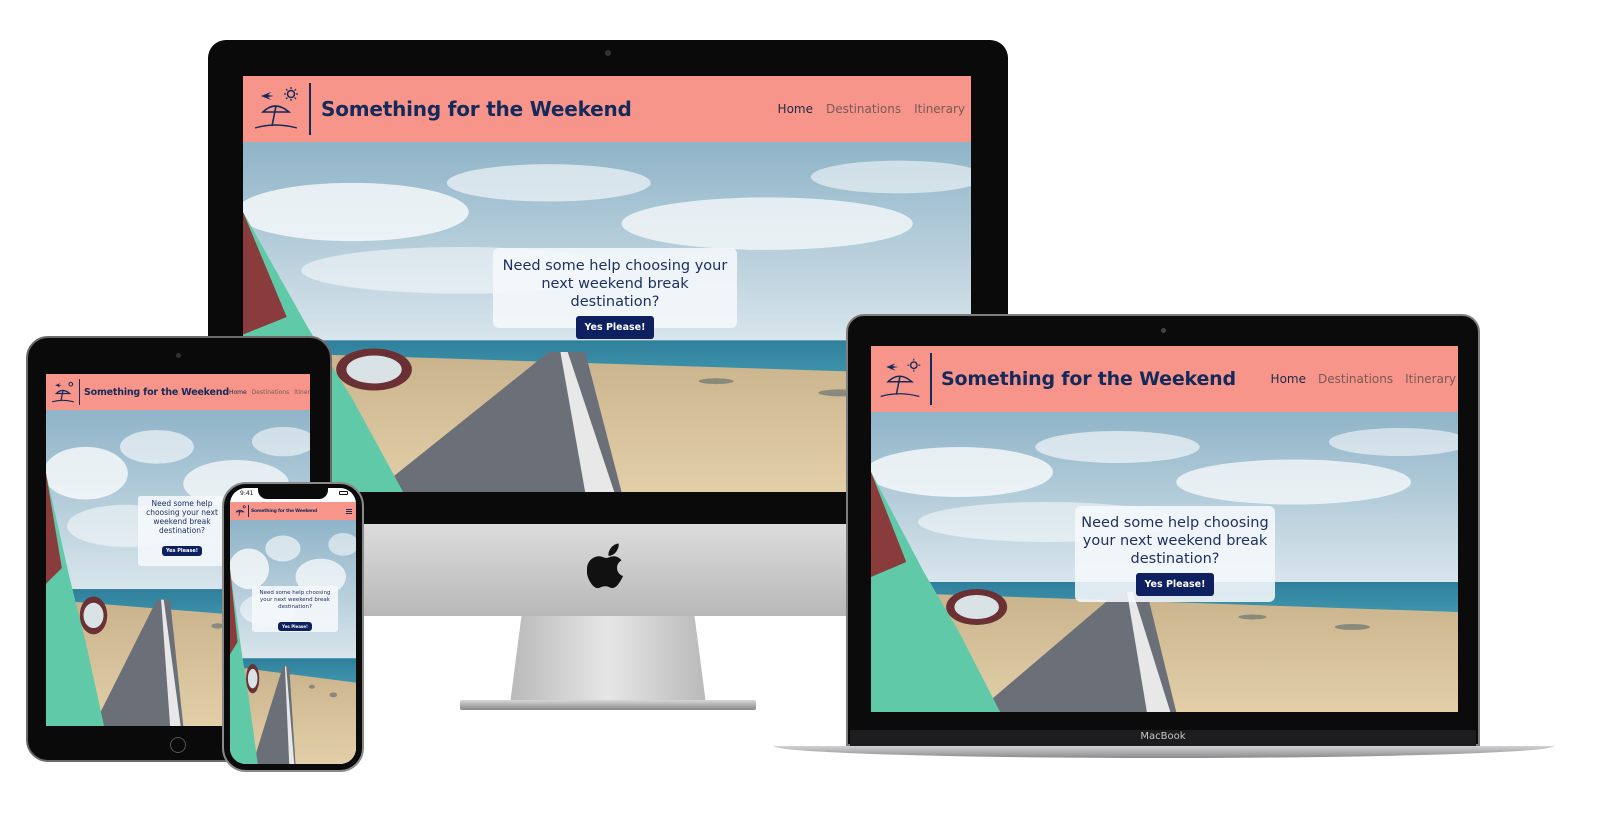 The width and height of the screenshot is (1616, 822). I want to click on site-header: Something for the Weekend, so click(293, 511).